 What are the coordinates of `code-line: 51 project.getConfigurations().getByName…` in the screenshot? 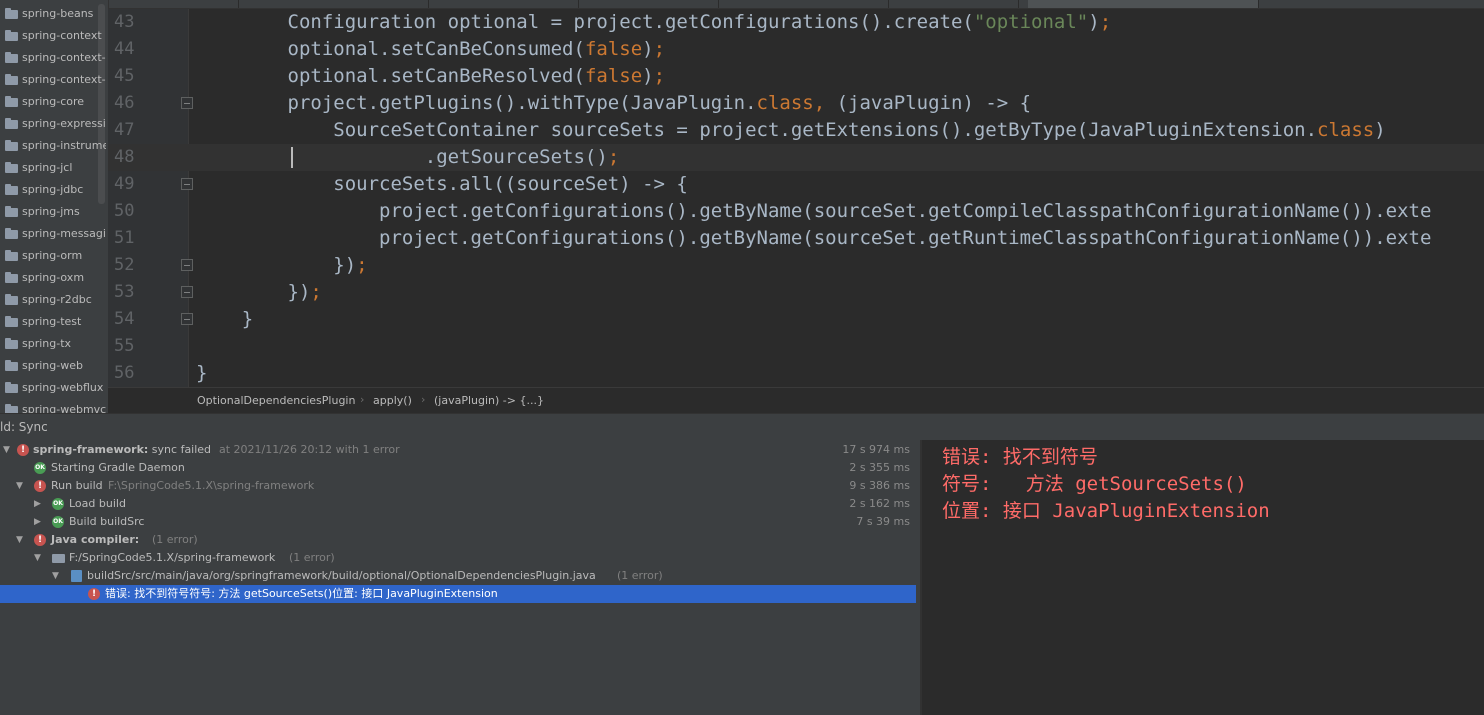 It's located at (796, 238).